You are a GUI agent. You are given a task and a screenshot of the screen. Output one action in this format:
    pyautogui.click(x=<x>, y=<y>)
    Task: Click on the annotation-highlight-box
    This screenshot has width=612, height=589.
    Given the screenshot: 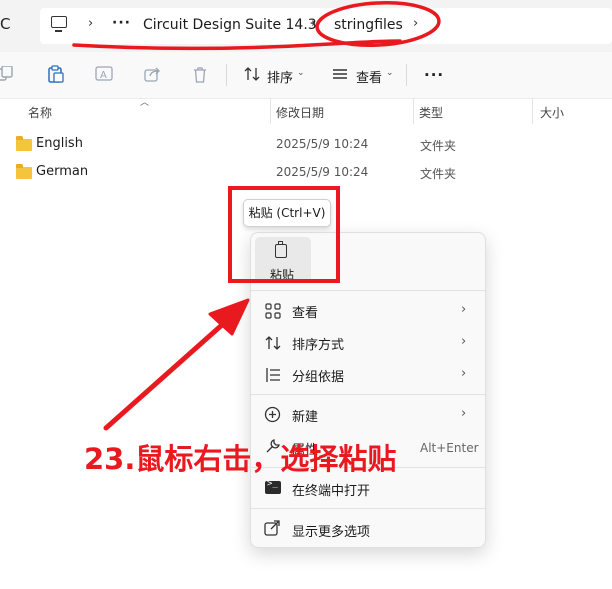 What is the action you would take?
    pyautogui.click(x=284, y=234)
    